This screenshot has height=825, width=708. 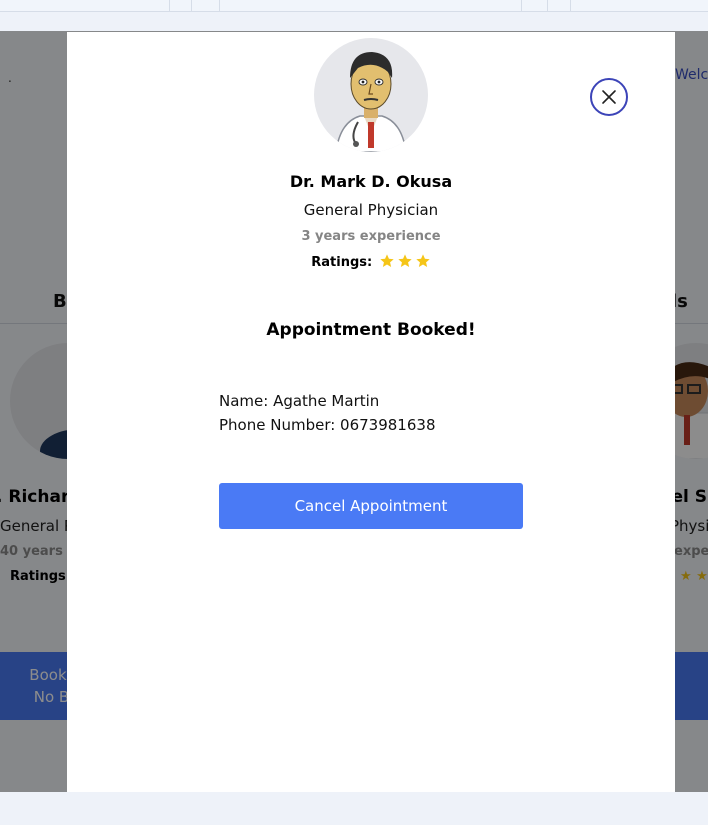 I want to click on doctor-illustration, so click(x=371, y=102).